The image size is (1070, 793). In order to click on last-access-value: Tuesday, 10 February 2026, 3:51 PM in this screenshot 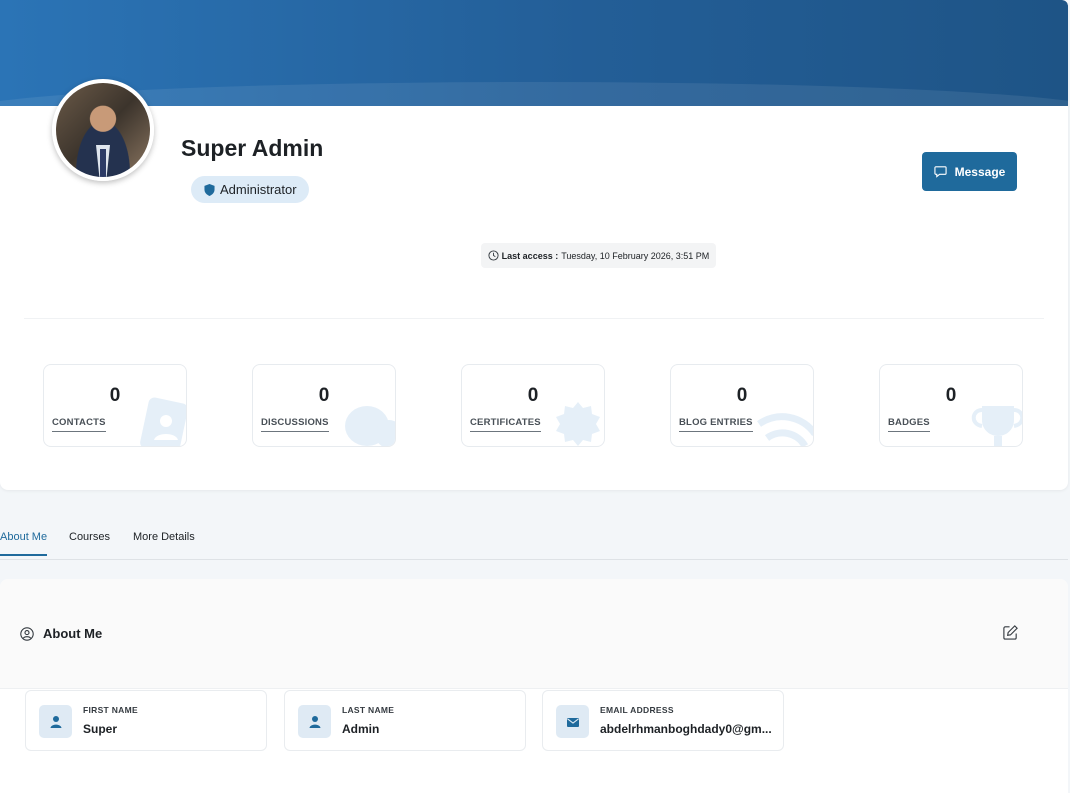, I will do `click(635, 255)`.